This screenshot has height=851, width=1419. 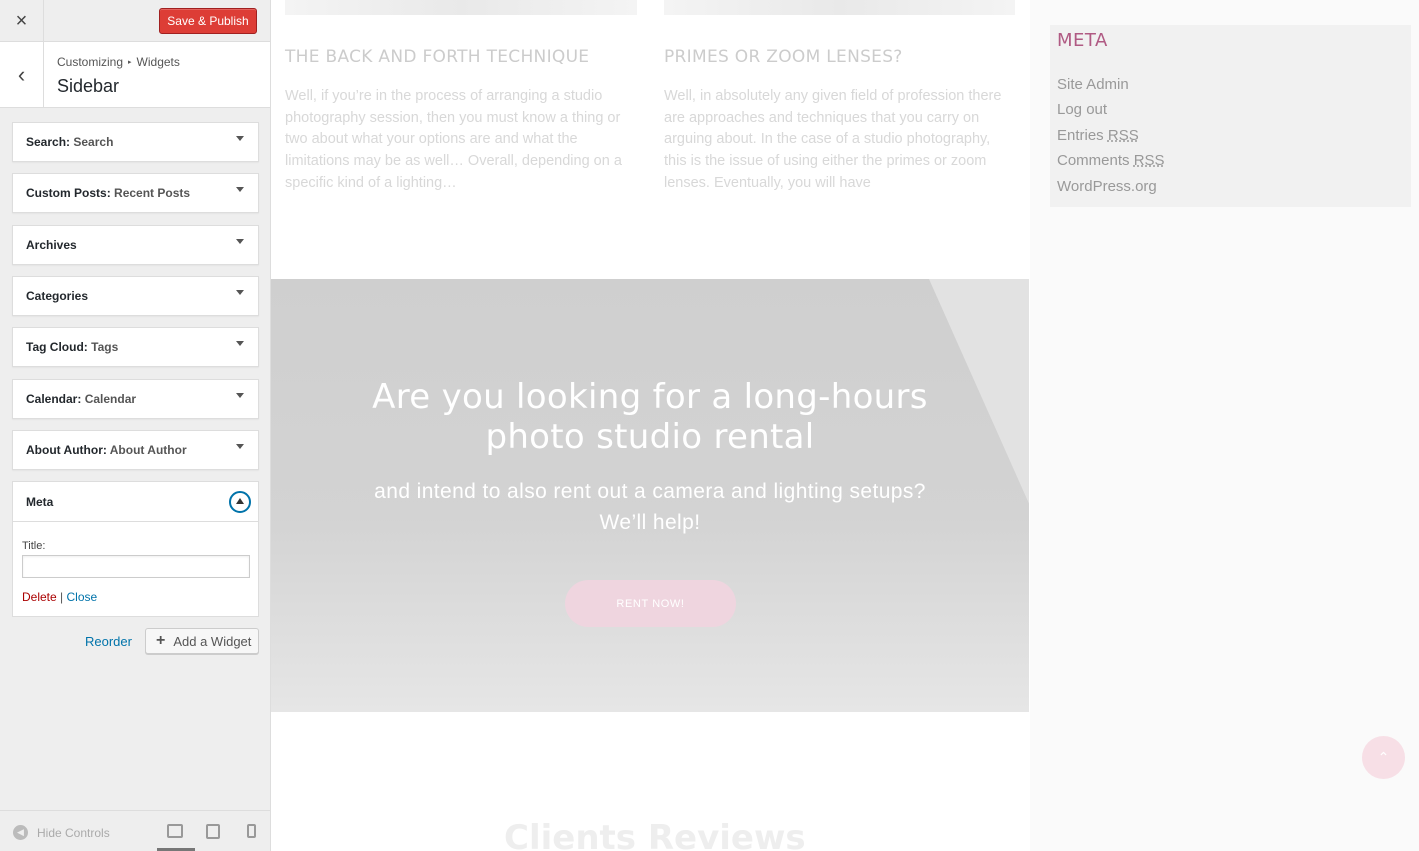 What do you see at coordinates (158, 62) in the screenshot?
I see `breadcrumb-current: Widgets` at bounding box center [158, 62].